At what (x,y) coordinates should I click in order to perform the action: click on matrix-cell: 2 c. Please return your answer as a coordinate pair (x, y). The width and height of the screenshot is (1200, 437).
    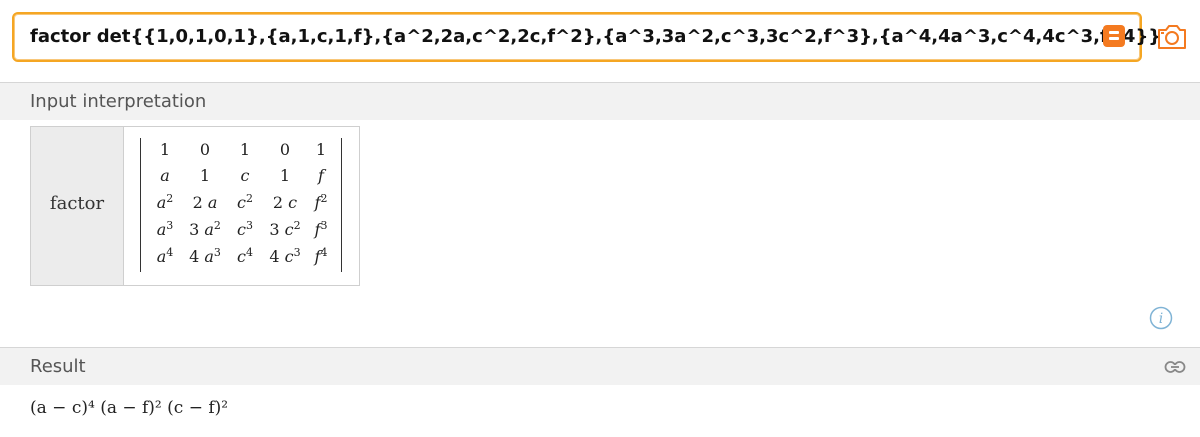
    Looking at the image, I should click on (285, 202).